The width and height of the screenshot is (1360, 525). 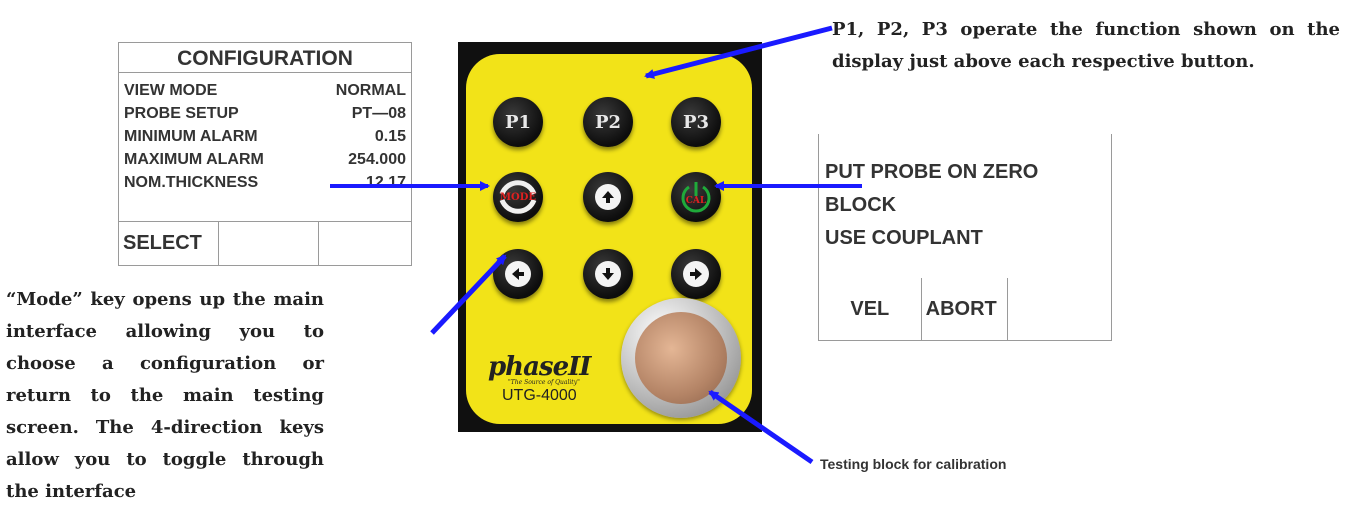 I want to click on arrow-to-calibration-block, so click(x=761, y=427).